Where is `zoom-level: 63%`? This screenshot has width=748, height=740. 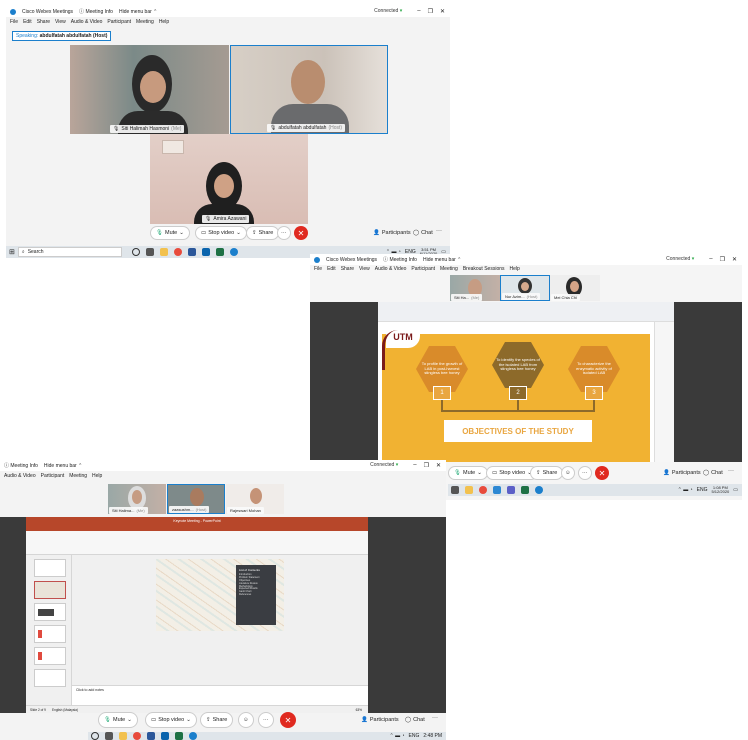 zoom-level: 63% is located at coordinates (362, 710).